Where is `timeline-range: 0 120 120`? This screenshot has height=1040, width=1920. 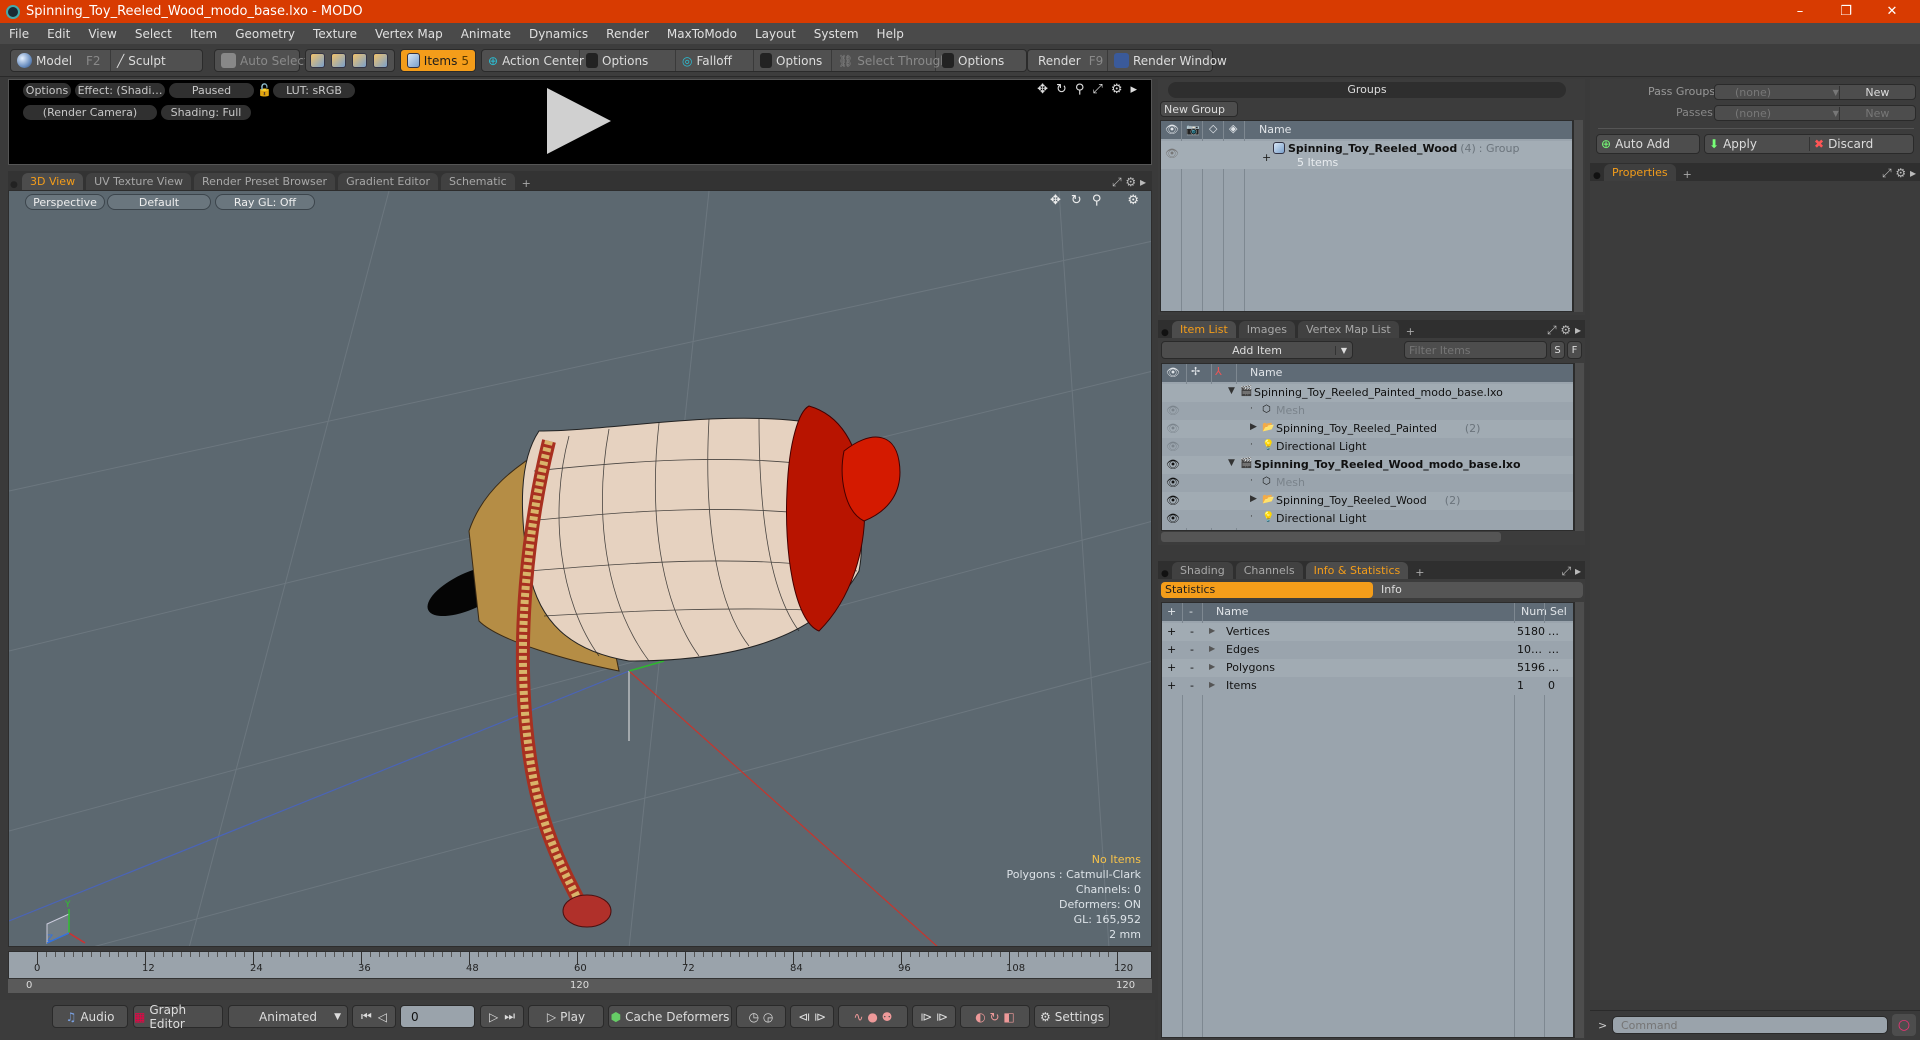
timeline-range: 0 120 120 is located at coordinates (580, 985).